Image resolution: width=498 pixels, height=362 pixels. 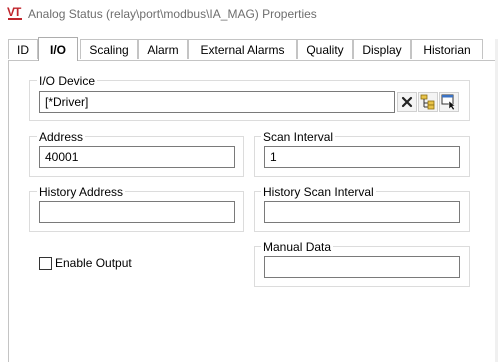 What do you see at coordinates (137, 157) in the screenshot?
I see `address-field` at bounding box center [137, 157].